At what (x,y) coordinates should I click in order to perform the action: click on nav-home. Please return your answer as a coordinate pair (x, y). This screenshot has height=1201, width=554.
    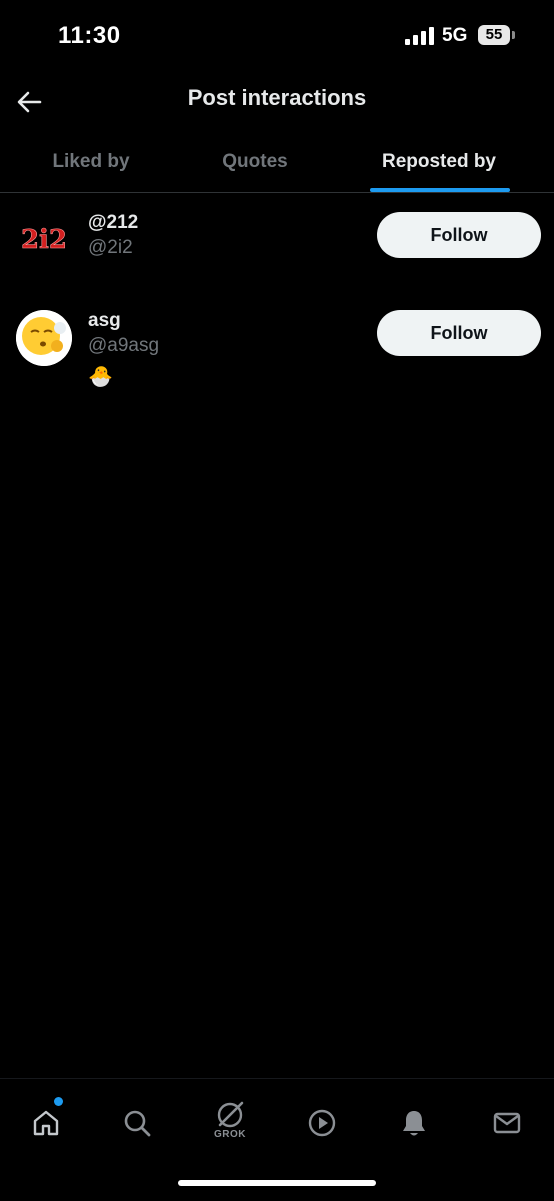
    Looking at the image, I should click on (46, 1123).